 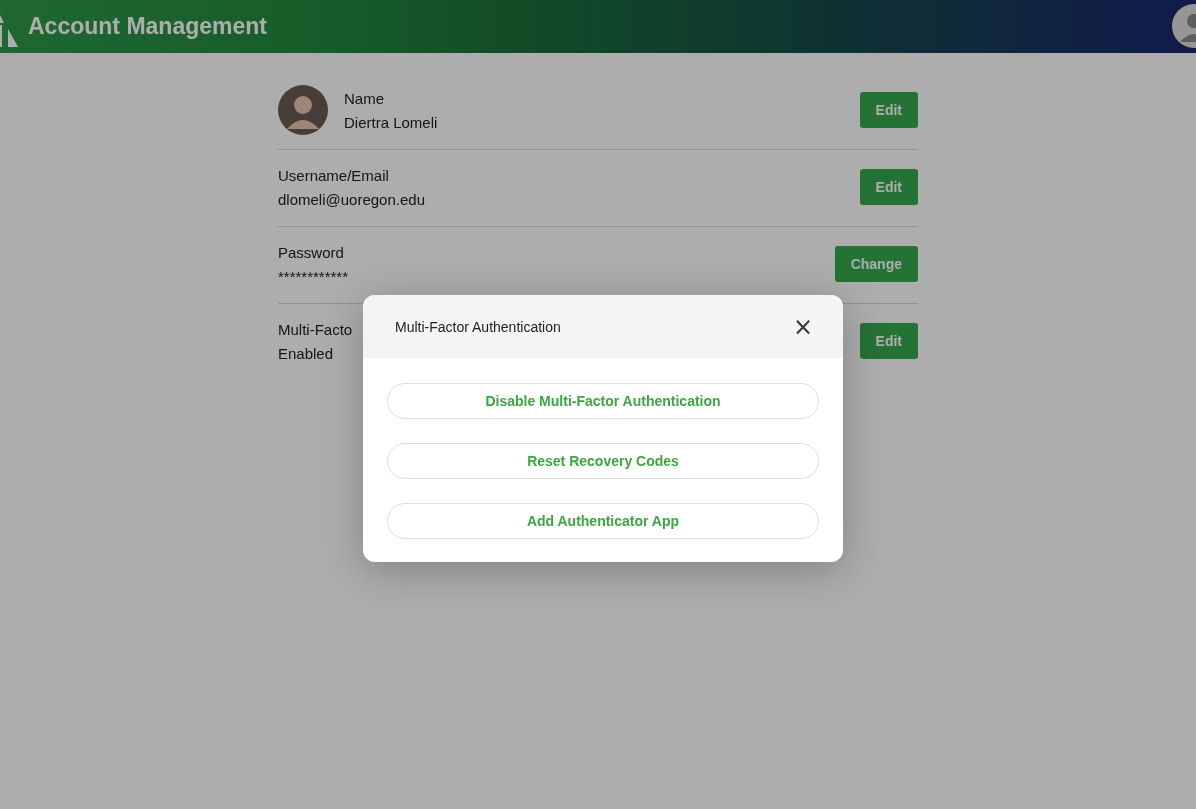 I want to click on field-label: Name, so click(x=364, y=98).